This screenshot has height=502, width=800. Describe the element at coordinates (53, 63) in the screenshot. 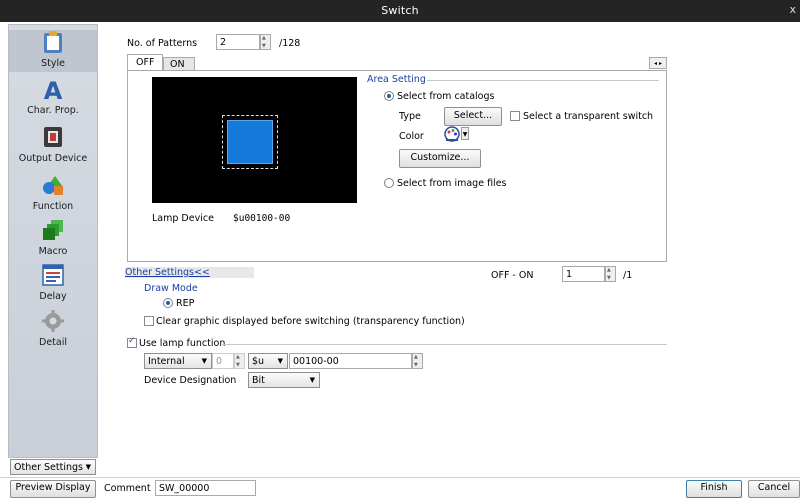

I see `sidebar-item-label: Style` at that location.